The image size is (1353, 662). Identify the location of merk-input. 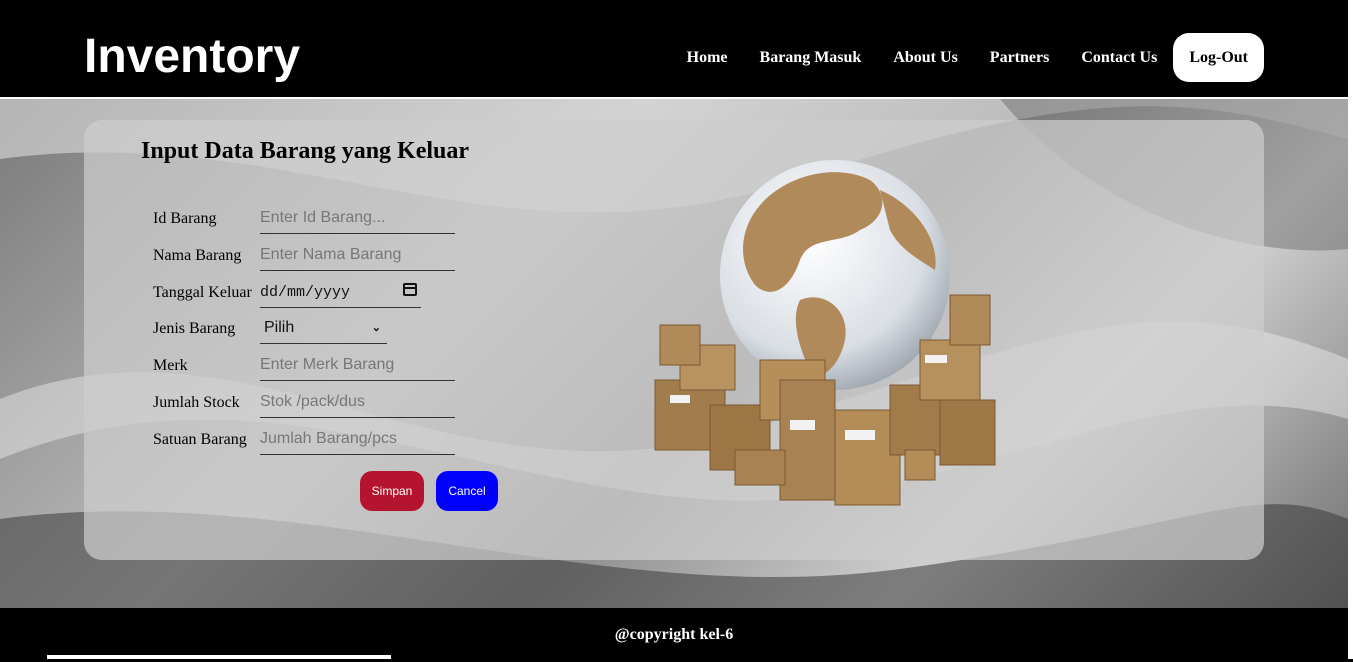
(357, 365).